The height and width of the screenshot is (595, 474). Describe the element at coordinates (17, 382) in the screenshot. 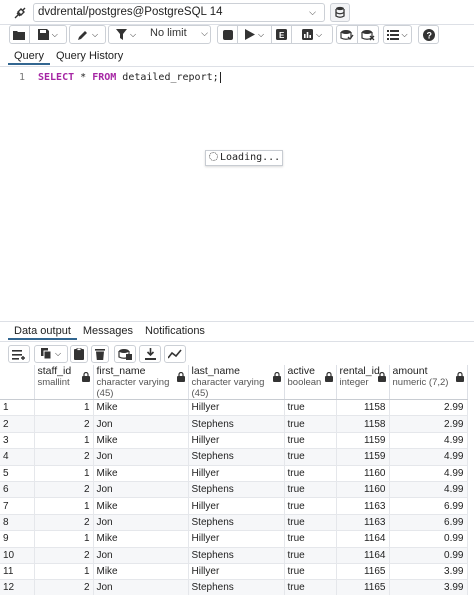

I see `row-number-header` at that location.